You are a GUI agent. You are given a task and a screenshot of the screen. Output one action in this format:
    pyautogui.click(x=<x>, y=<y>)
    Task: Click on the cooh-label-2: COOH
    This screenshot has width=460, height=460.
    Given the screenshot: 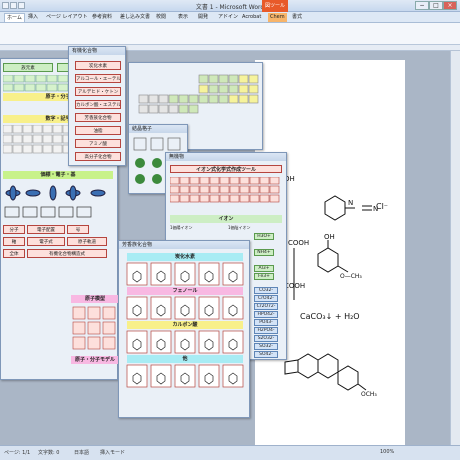 What is the action you would take?
    pyautogui.click(x=294, y=286)
    